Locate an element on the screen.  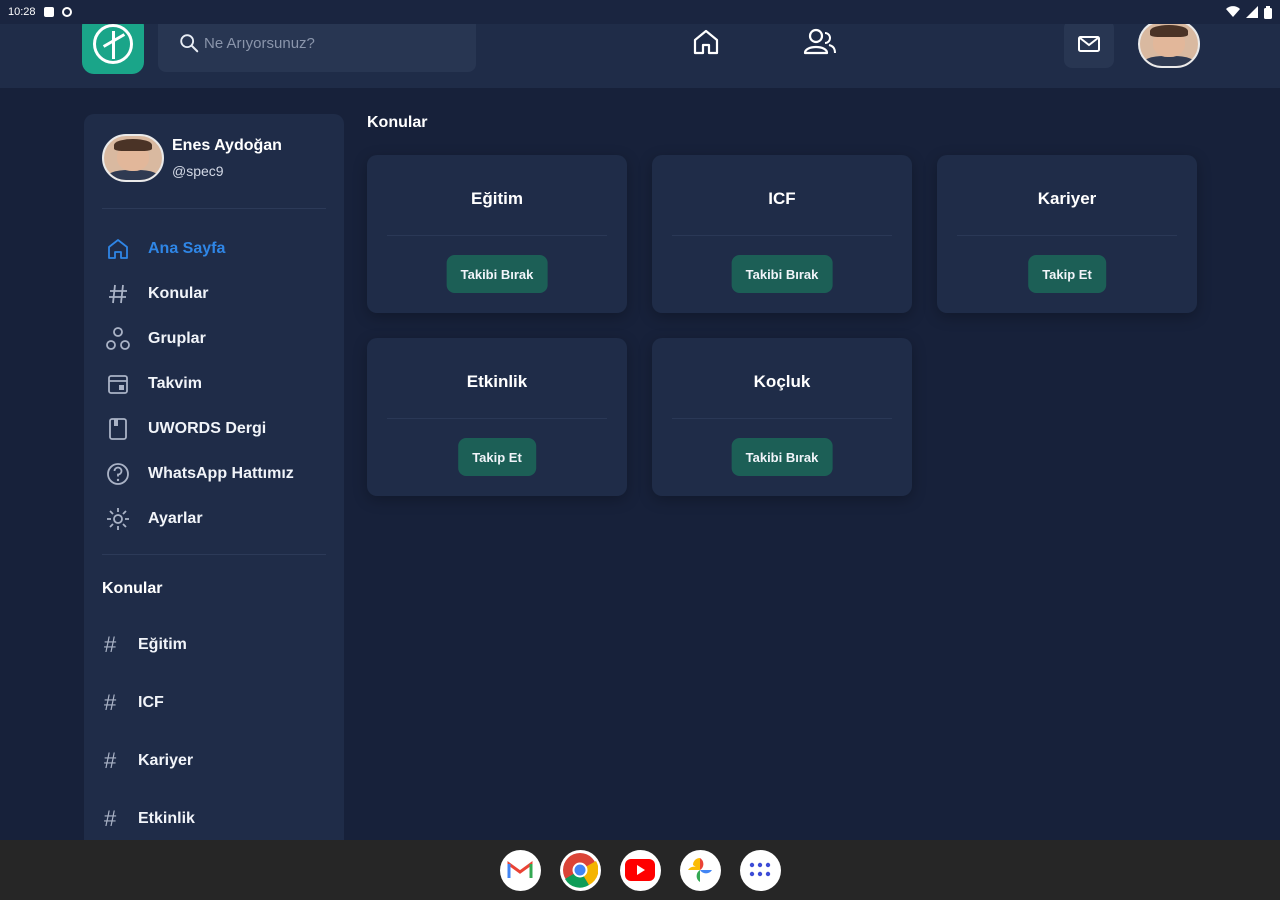
card-title: ICF is located at coordinates (782, 198).